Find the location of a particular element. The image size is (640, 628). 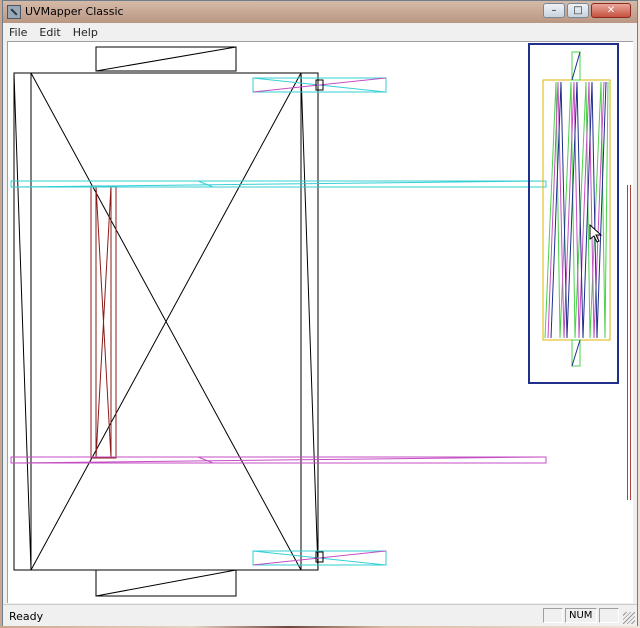

menu-edit: Edit is located at coordinates (49, 32).